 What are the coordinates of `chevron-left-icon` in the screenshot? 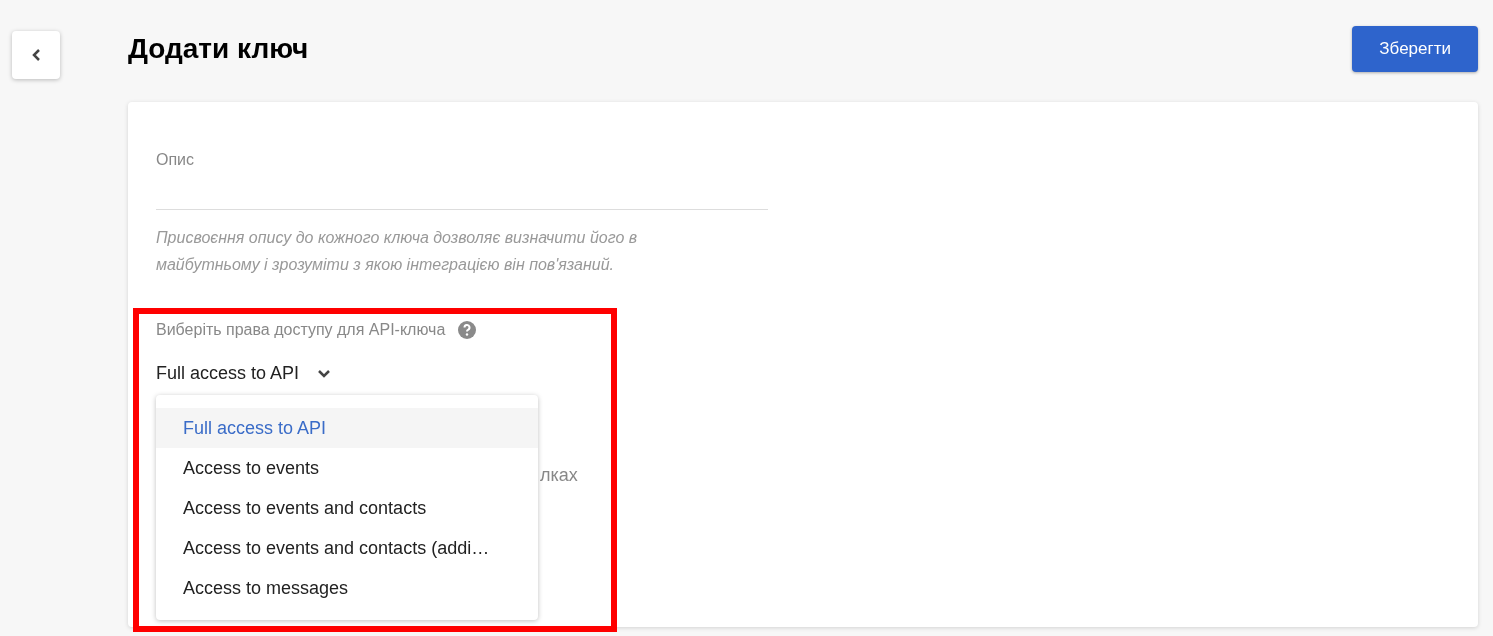 It's located at (36, 55).